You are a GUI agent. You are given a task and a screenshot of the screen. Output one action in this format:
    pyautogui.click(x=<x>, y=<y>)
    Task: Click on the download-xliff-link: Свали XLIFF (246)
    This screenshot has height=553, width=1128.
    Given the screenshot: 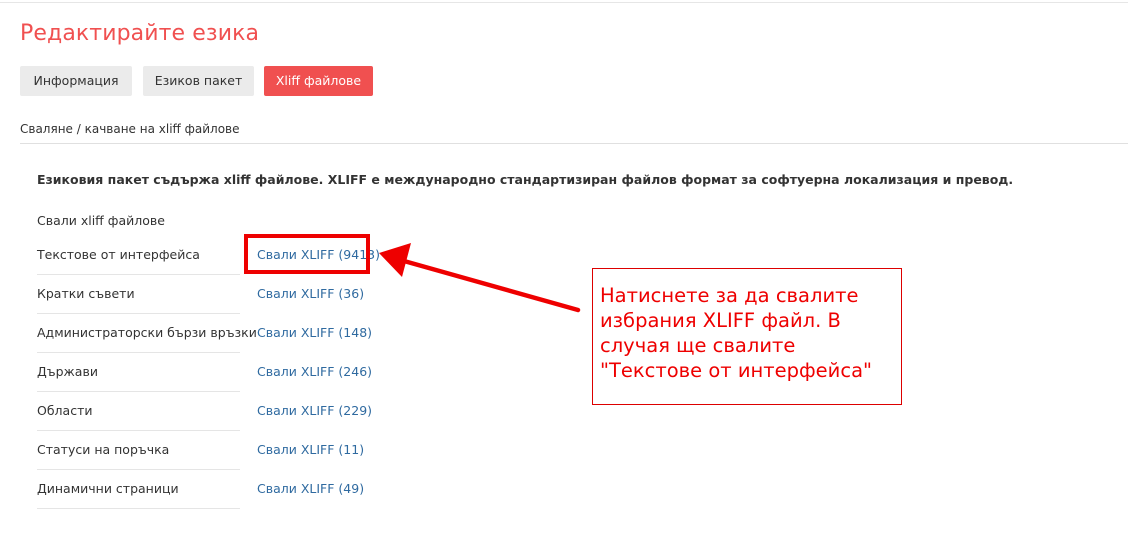 What is the action you would take?
    pyautogui.click(x=314, y=372)
    